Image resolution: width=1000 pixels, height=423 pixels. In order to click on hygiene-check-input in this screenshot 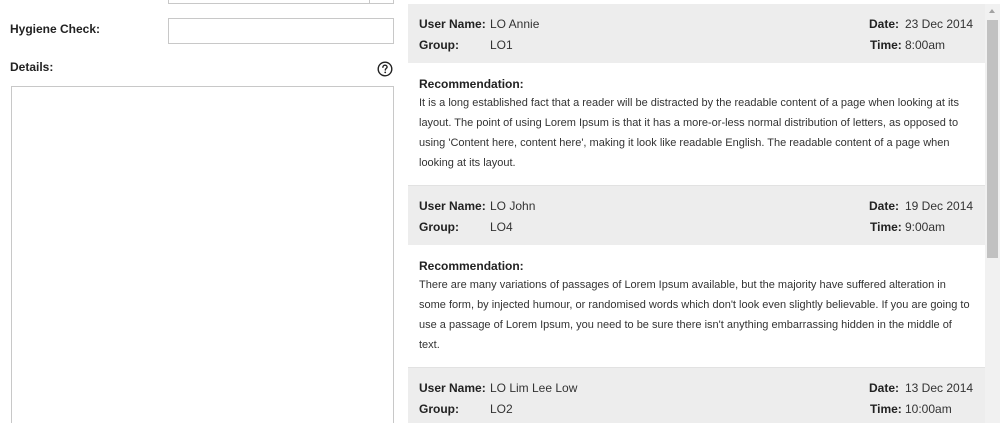, I will do `click(281, 31)`.